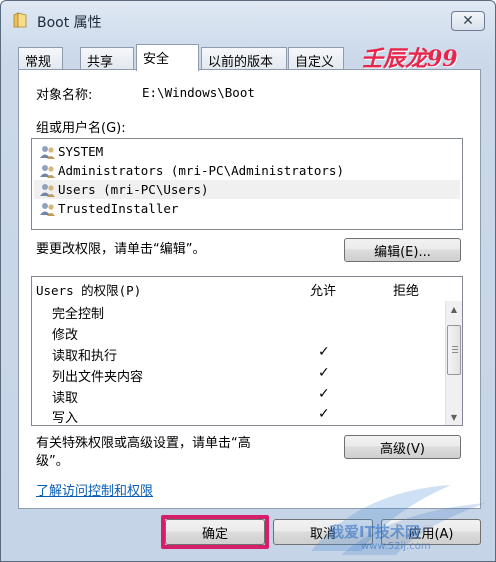  I want to click on close-icon: ✕, so click(468, 21).